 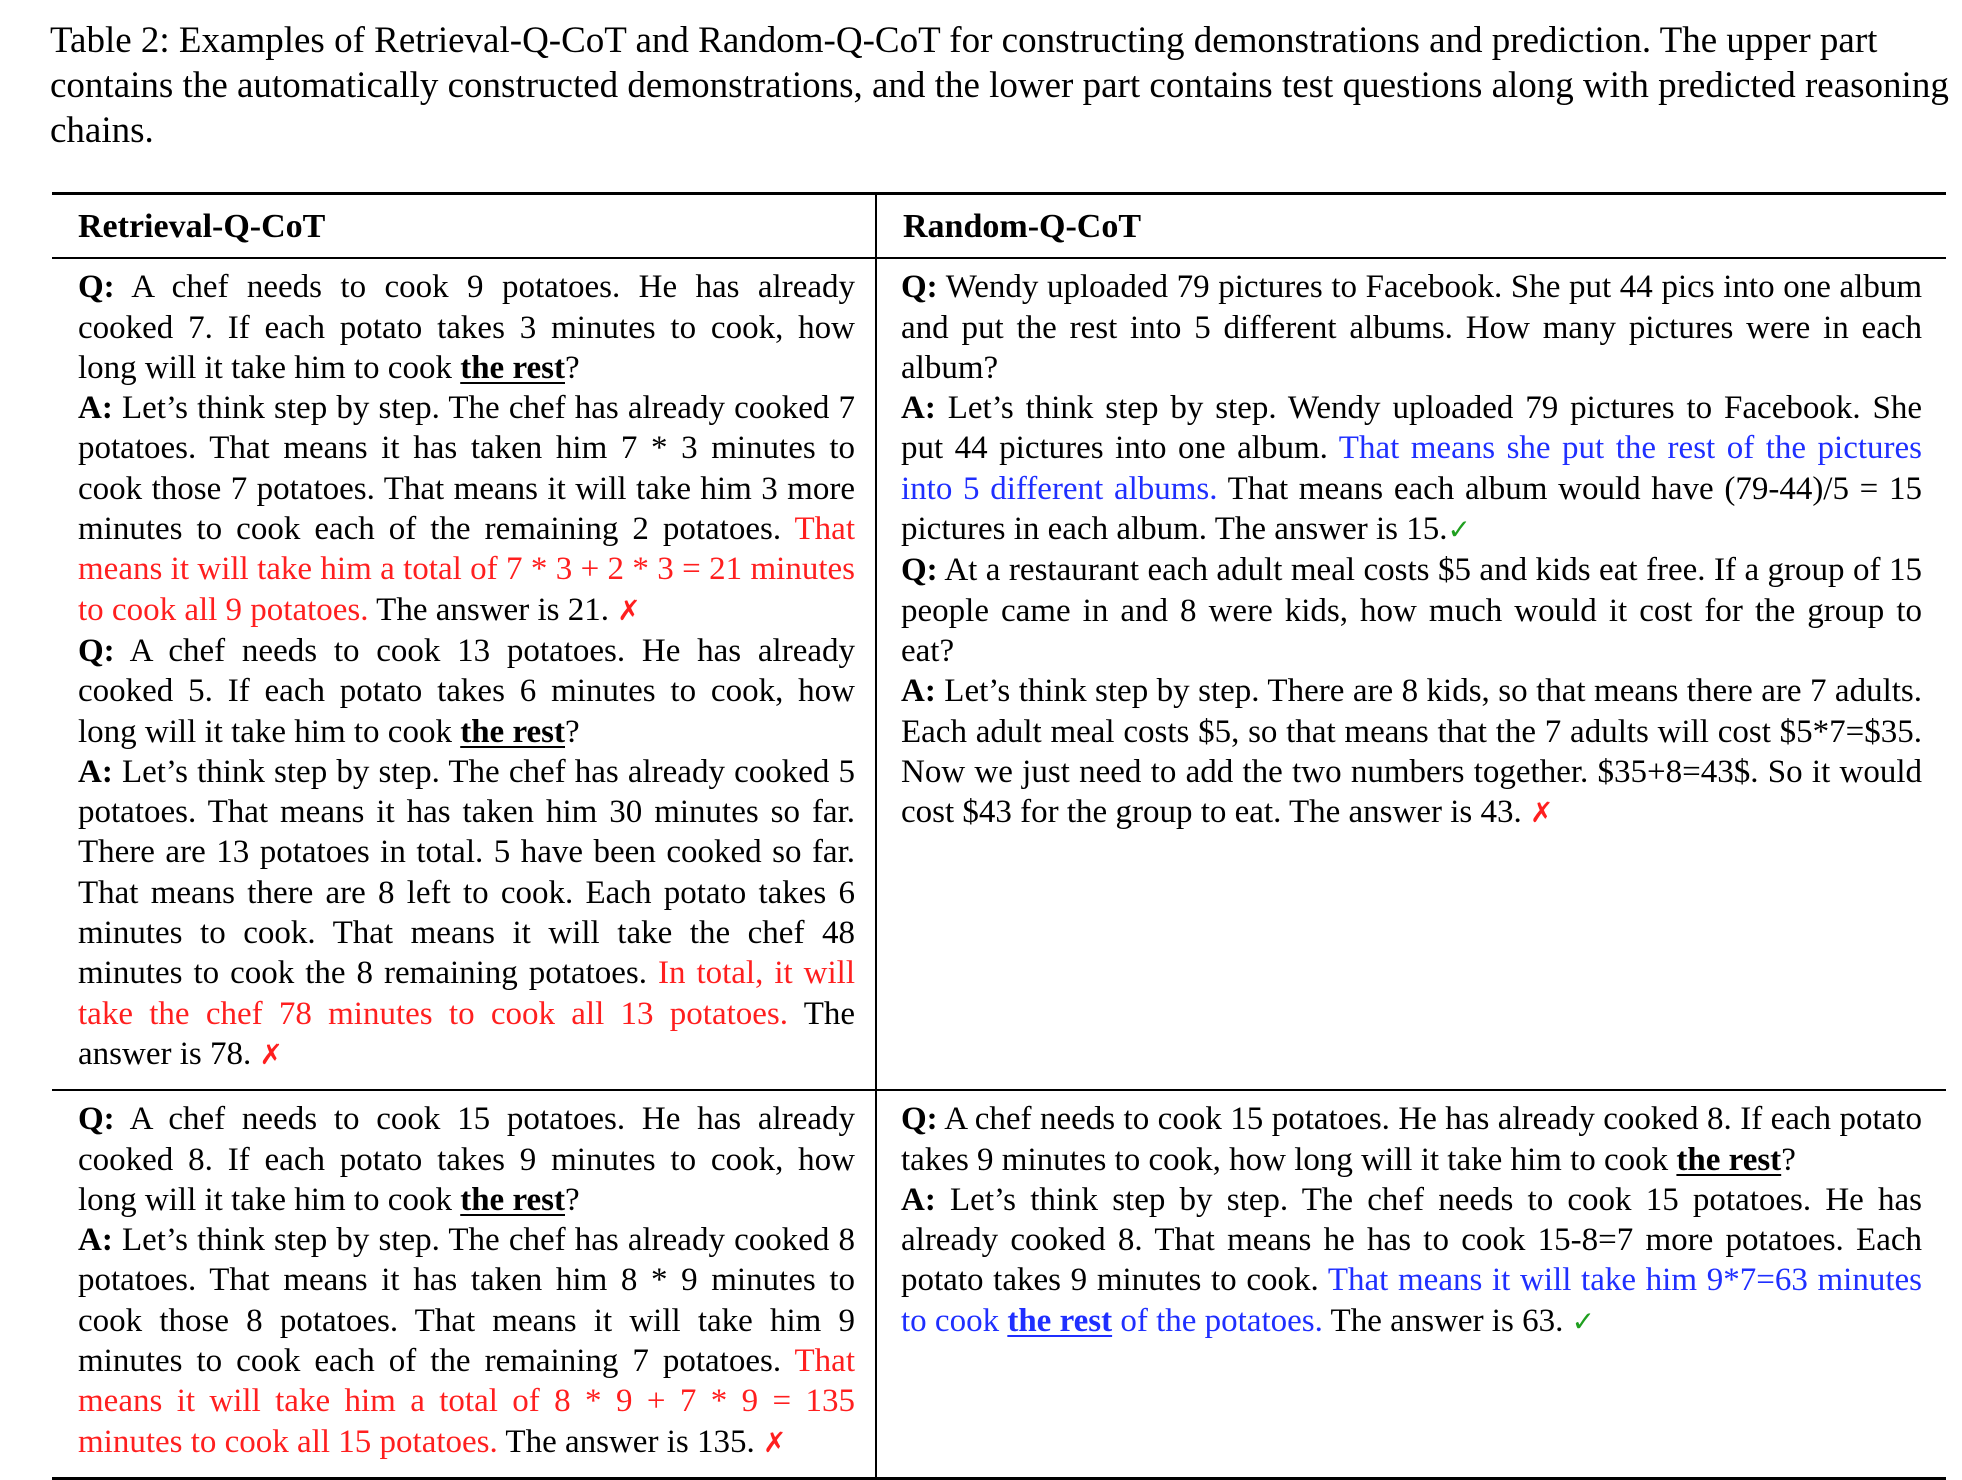 What do you see at coordinates (1060, 1320) in the screenshot?
I see `blue-underlined-phrase: the rest` at bounding box center [1060, 1320].